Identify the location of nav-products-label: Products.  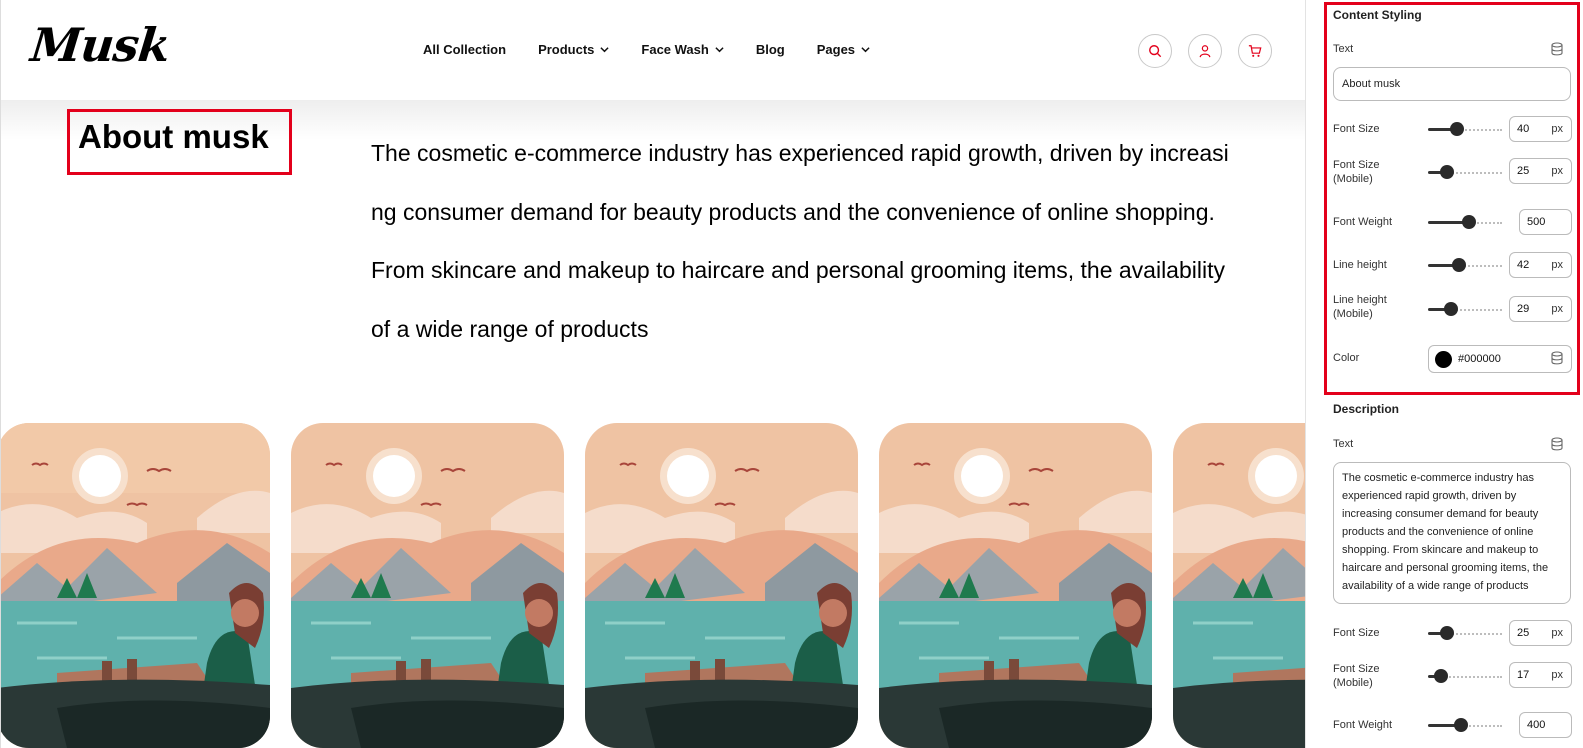
(566, 49).